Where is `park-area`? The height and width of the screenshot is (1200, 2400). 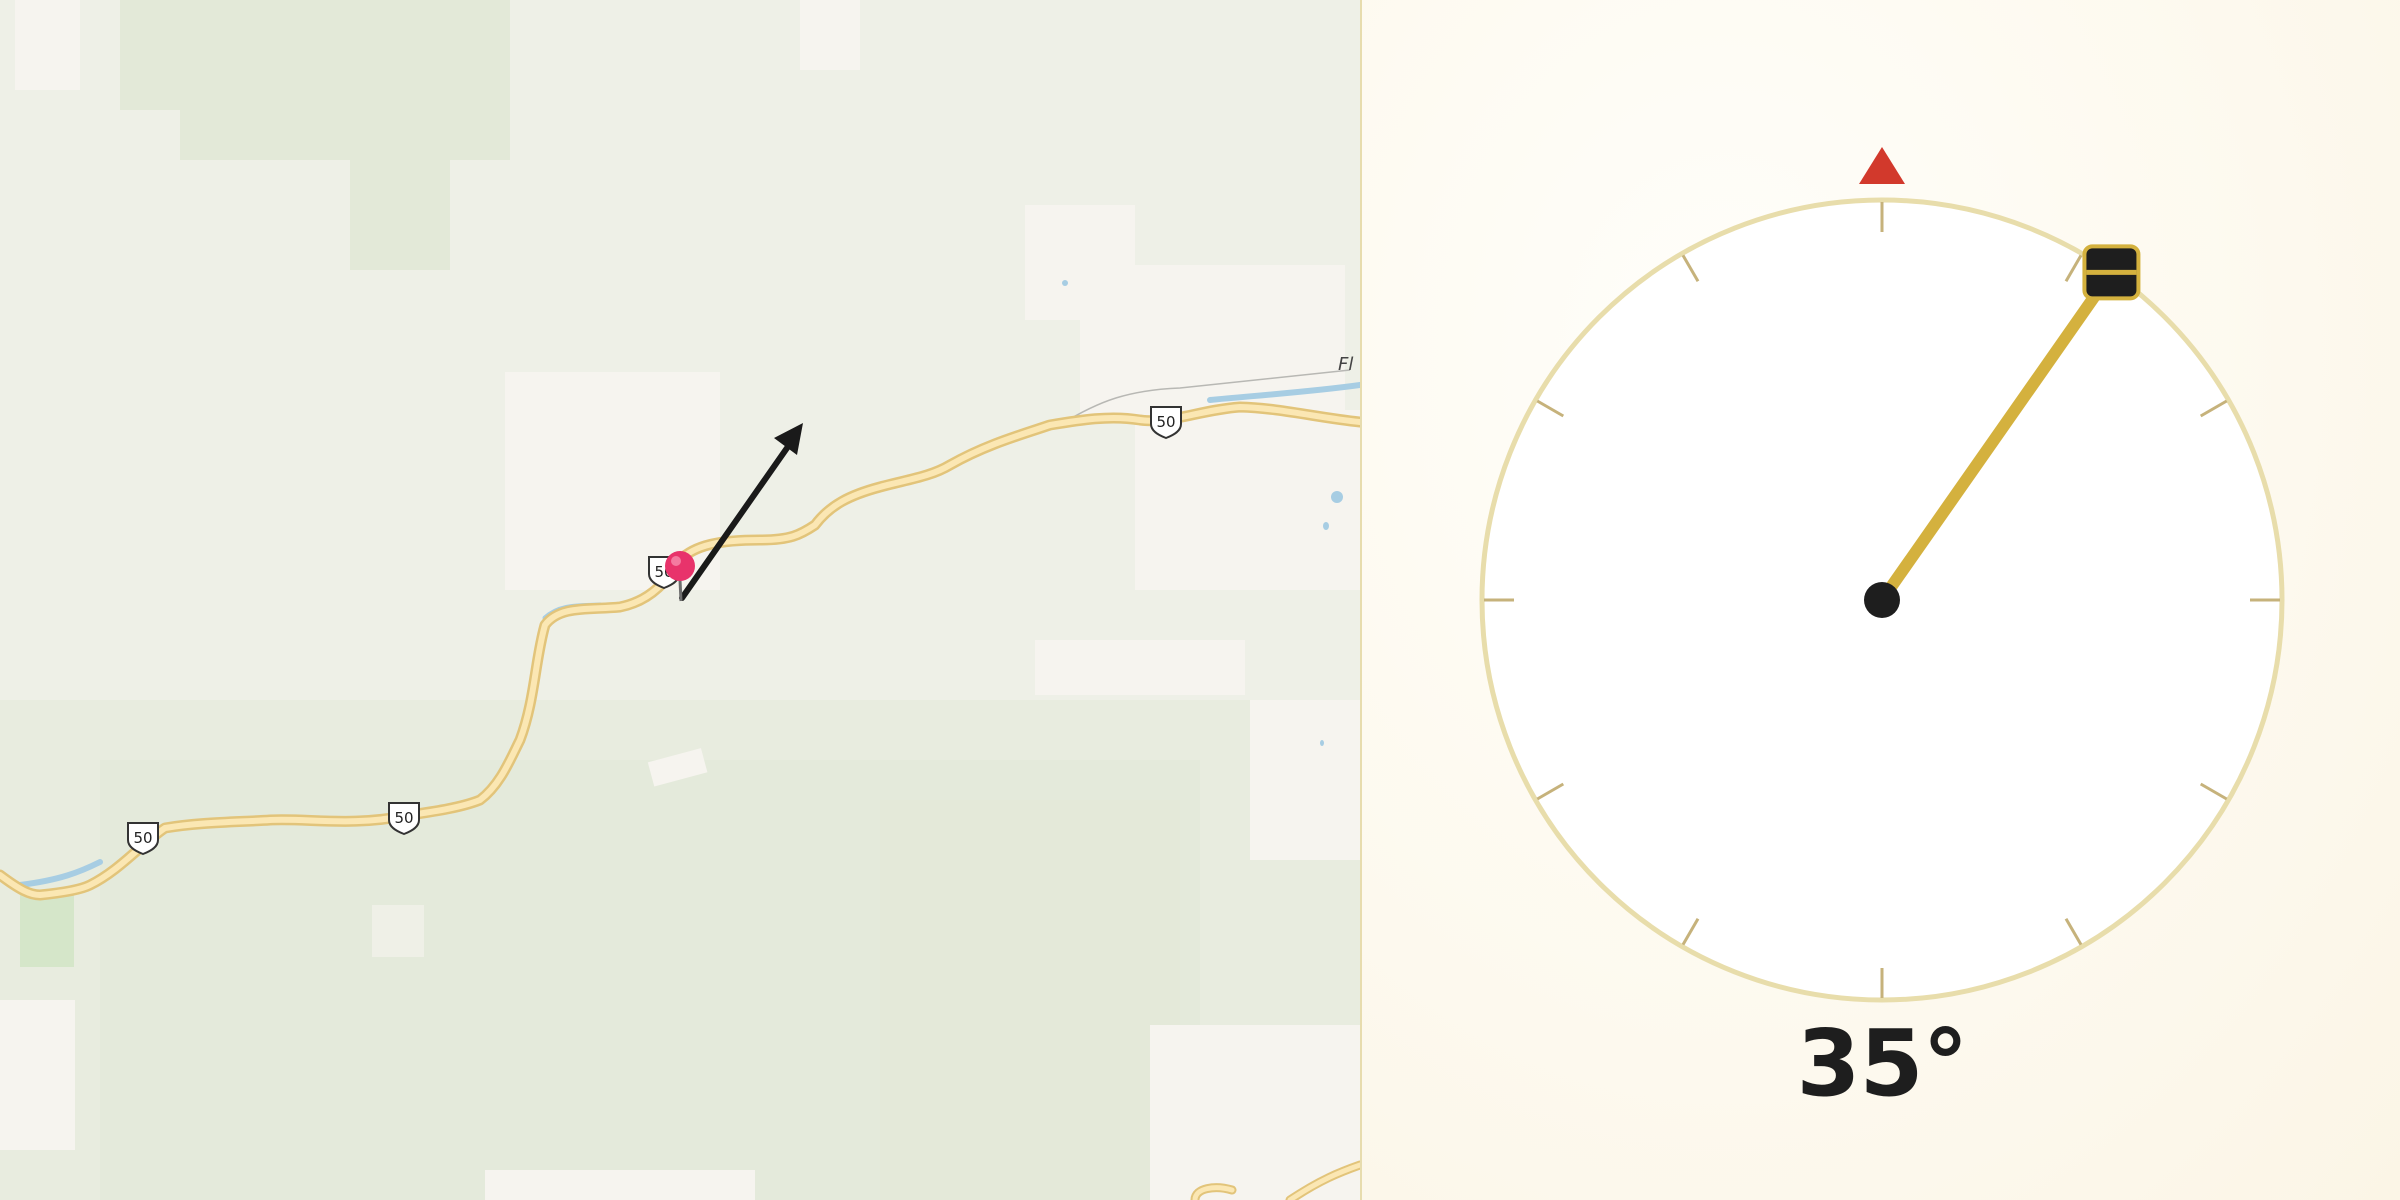
park-area is located at coordinates (47, 931).